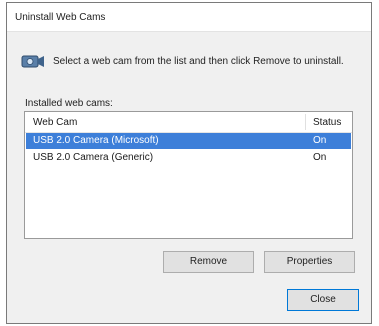  I want to click on column-divider, so click(305, 122).